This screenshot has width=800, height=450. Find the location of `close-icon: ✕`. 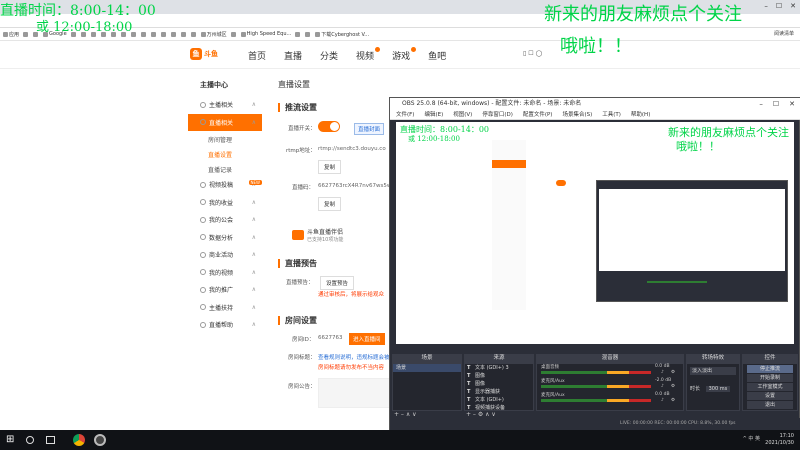

close-icon: ✕ is located at coordinates (793, 6).